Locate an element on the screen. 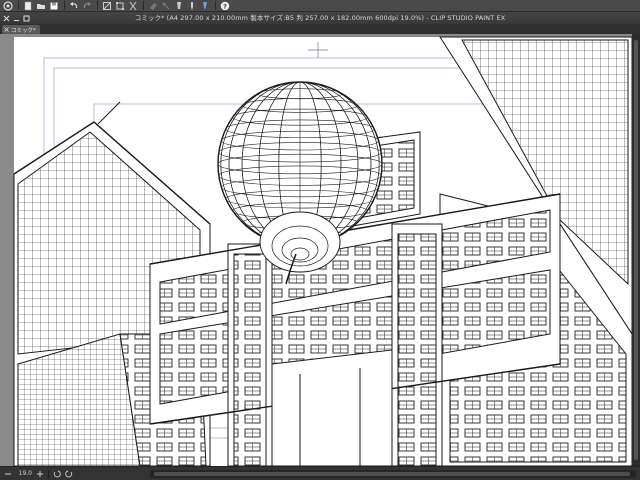 Image resolution: width=640 pixels, height=480 pixels. rotate-left-icon is located at coordinates (57, 474).